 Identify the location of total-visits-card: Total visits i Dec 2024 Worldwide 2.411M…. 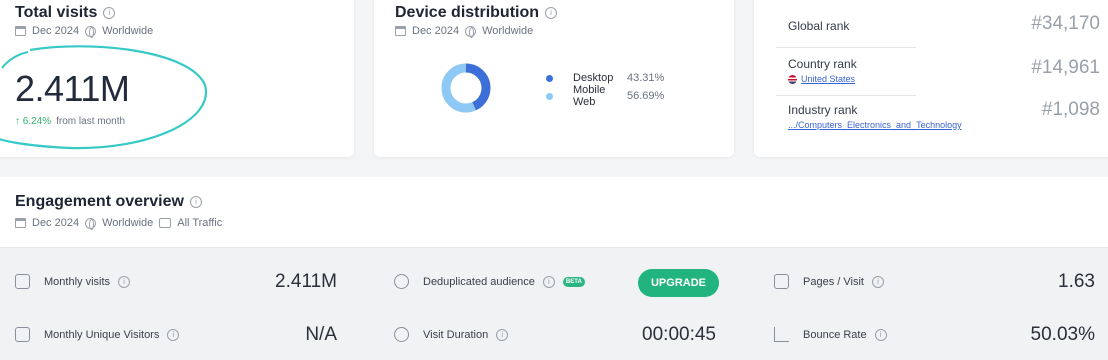
(177, 78).